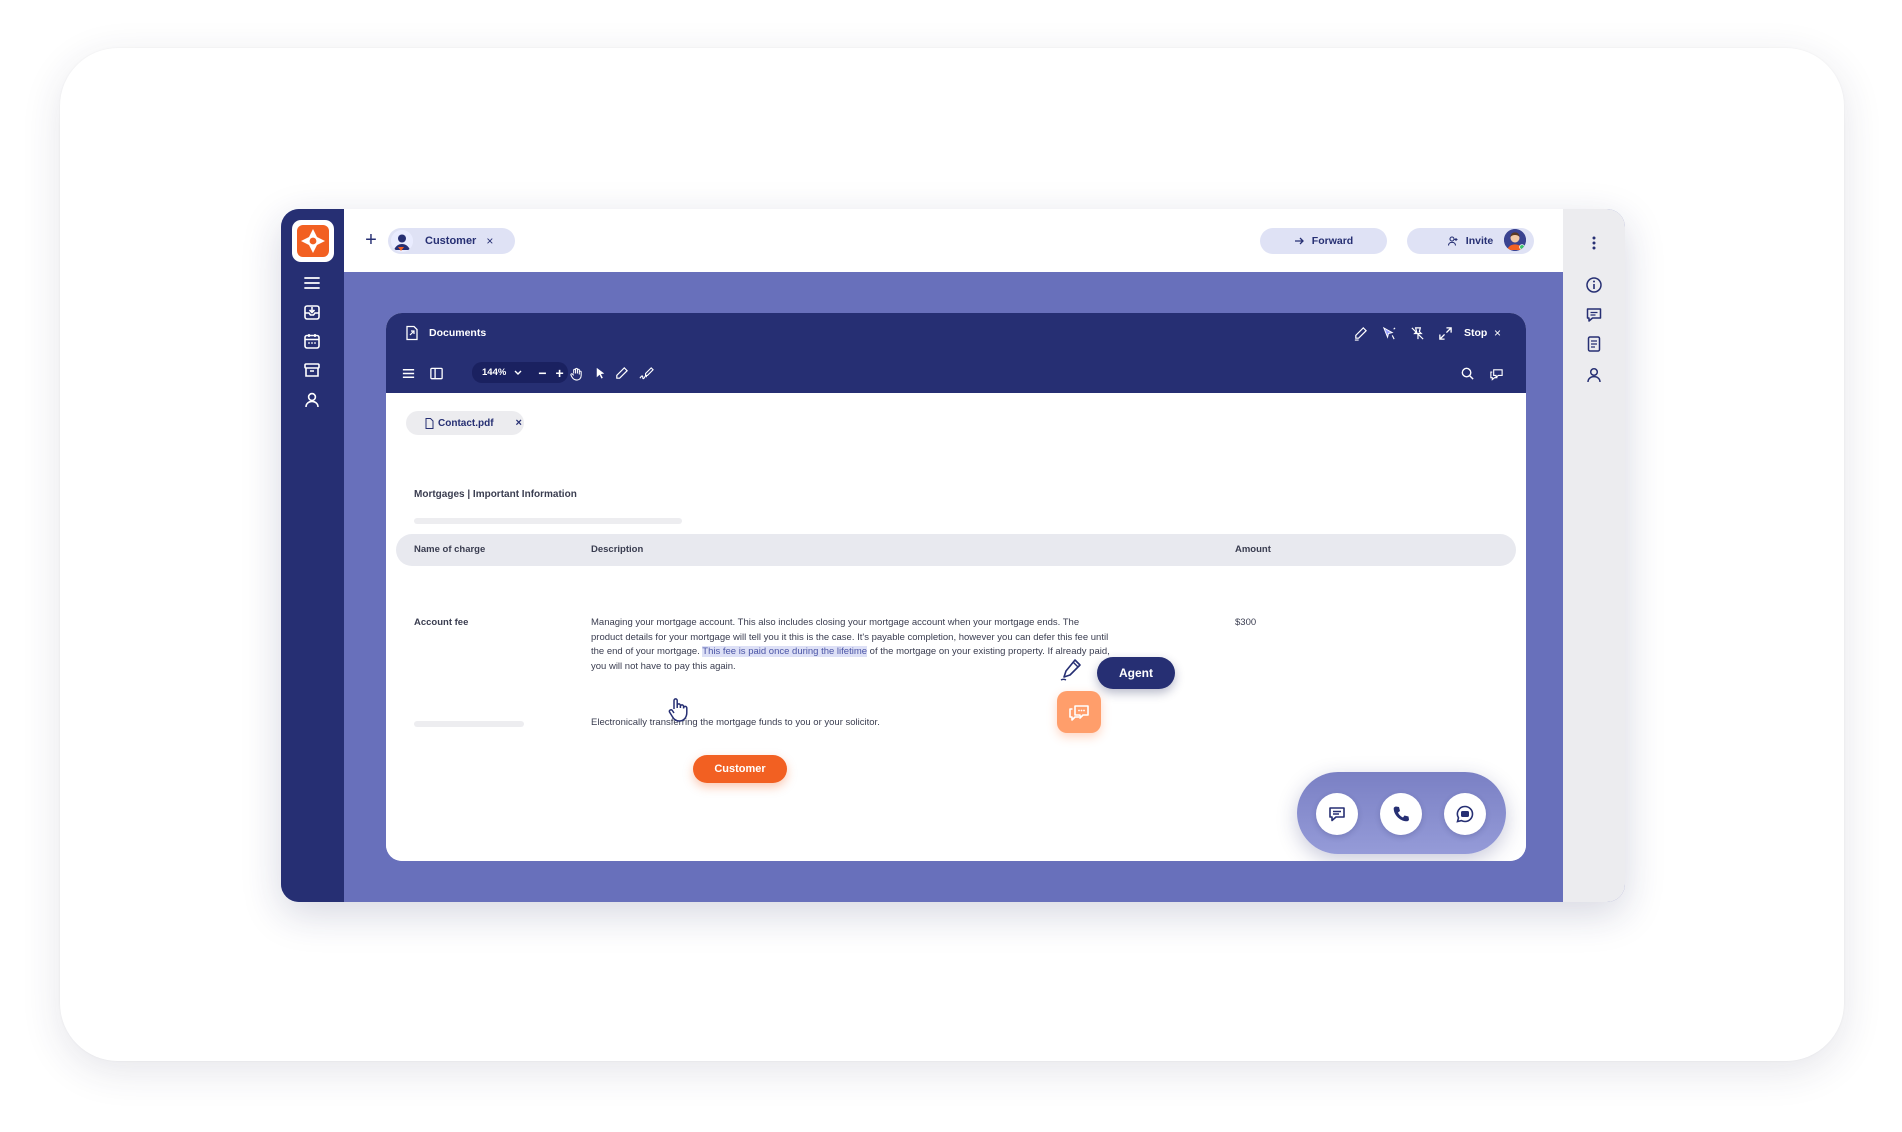  I want to click on annotation-comment-button, so click(1079, 712).